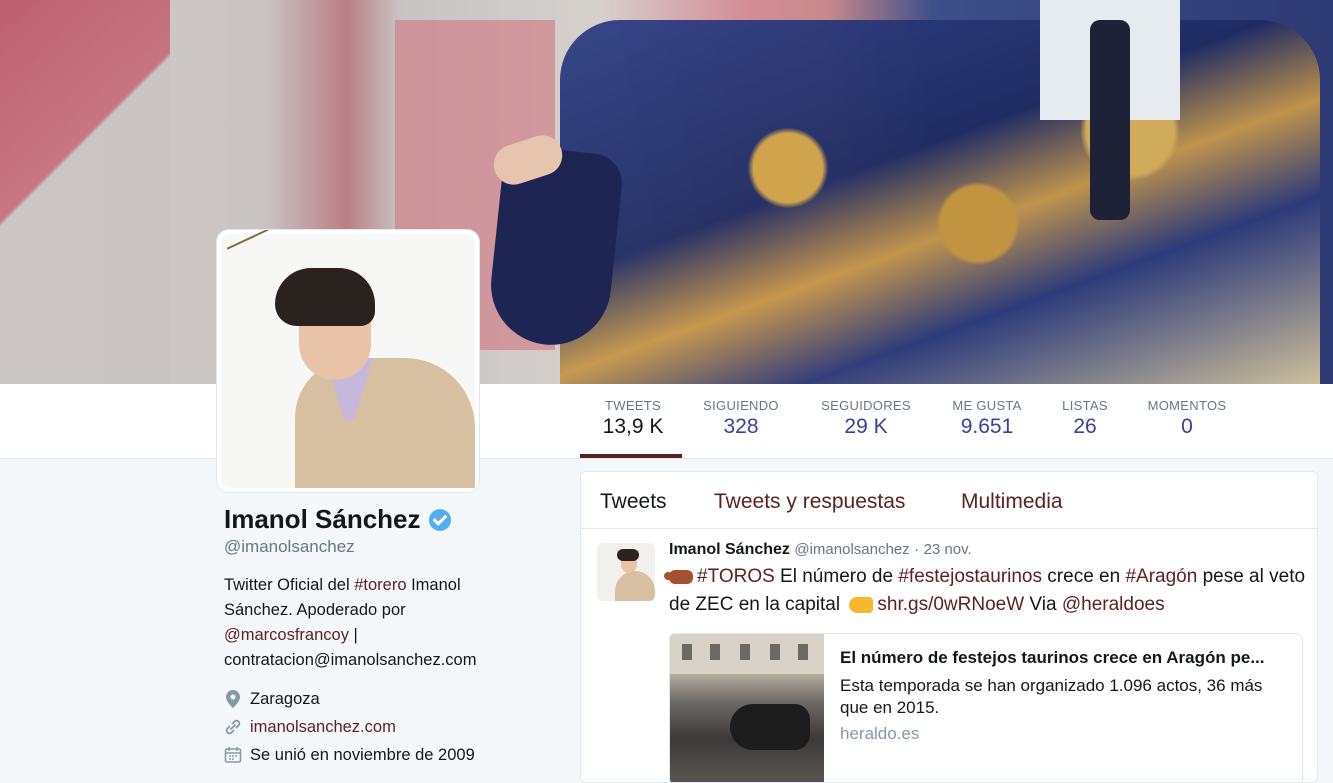 This screenshot has height=783, width=1333. I want to click on stat-label: SIGUIENDO, so click(741, 405).